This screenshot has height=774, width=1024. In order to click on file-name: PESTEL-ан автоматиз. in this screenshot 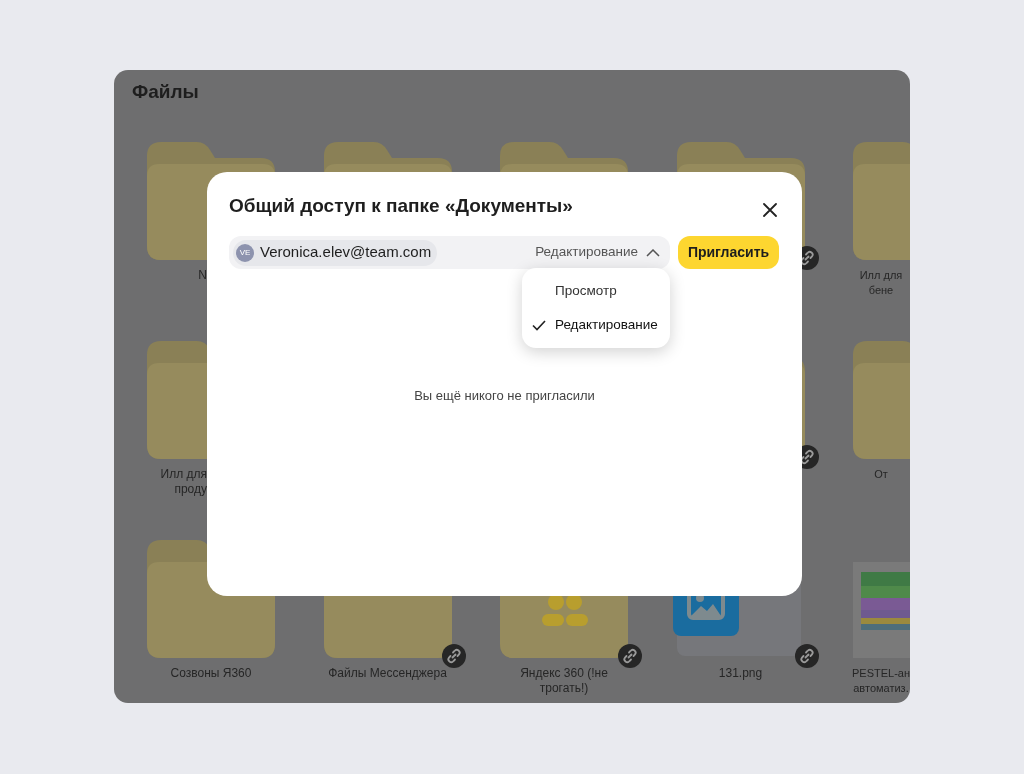, I will do `click(880, 681)`.